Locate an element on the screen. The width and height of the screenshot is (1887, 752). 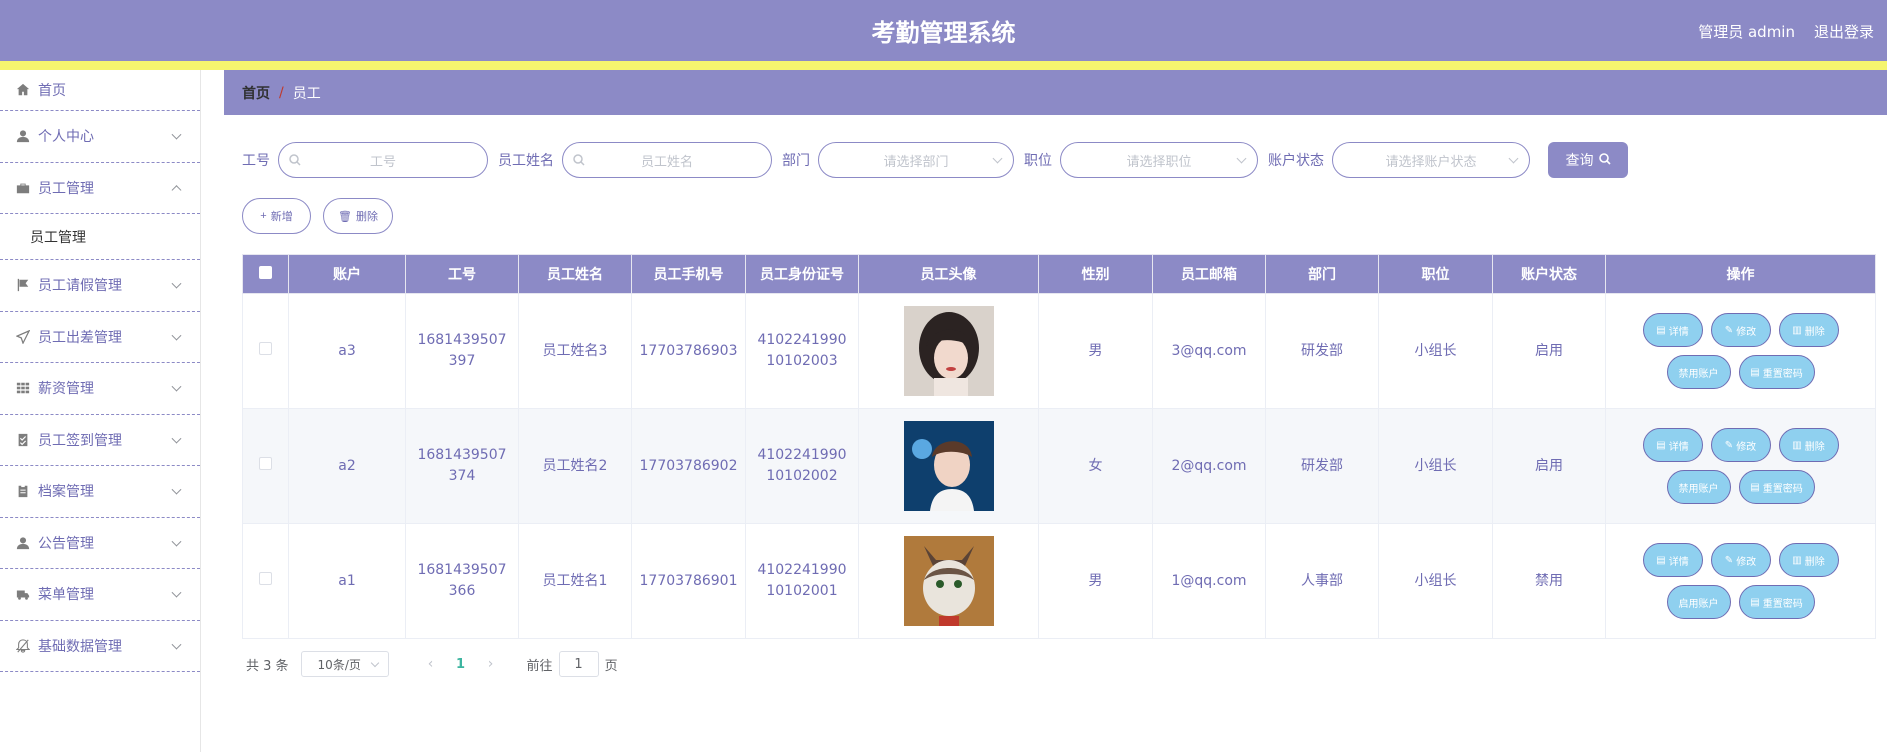
account-cell: a3 is located at coordinates (347, 351).